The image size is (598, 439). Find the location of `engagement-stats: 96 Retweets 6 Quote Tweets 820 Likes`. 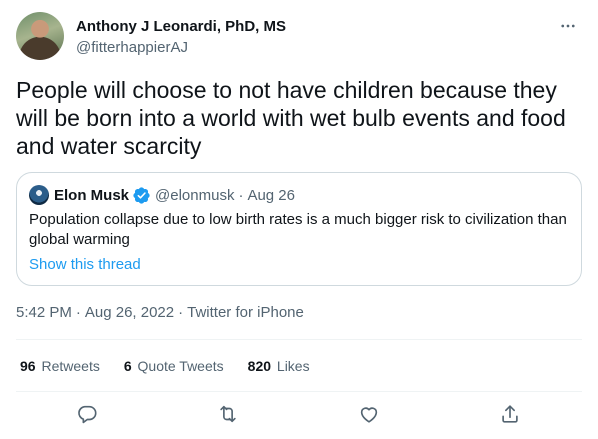

engagement-stats: 96 Retweets 6 Quote Tweets 820 Likes is located at coordinates (173, 366).